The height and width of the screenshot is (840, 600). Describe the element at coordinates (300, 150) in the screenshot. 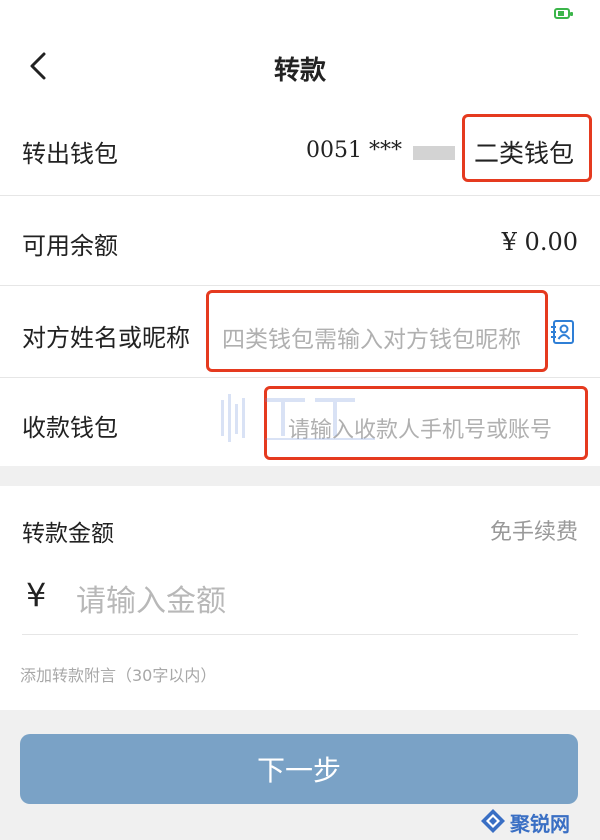

I see `from-wallet-row: 转出钱包 0051 *** 二类钱包` at that location.